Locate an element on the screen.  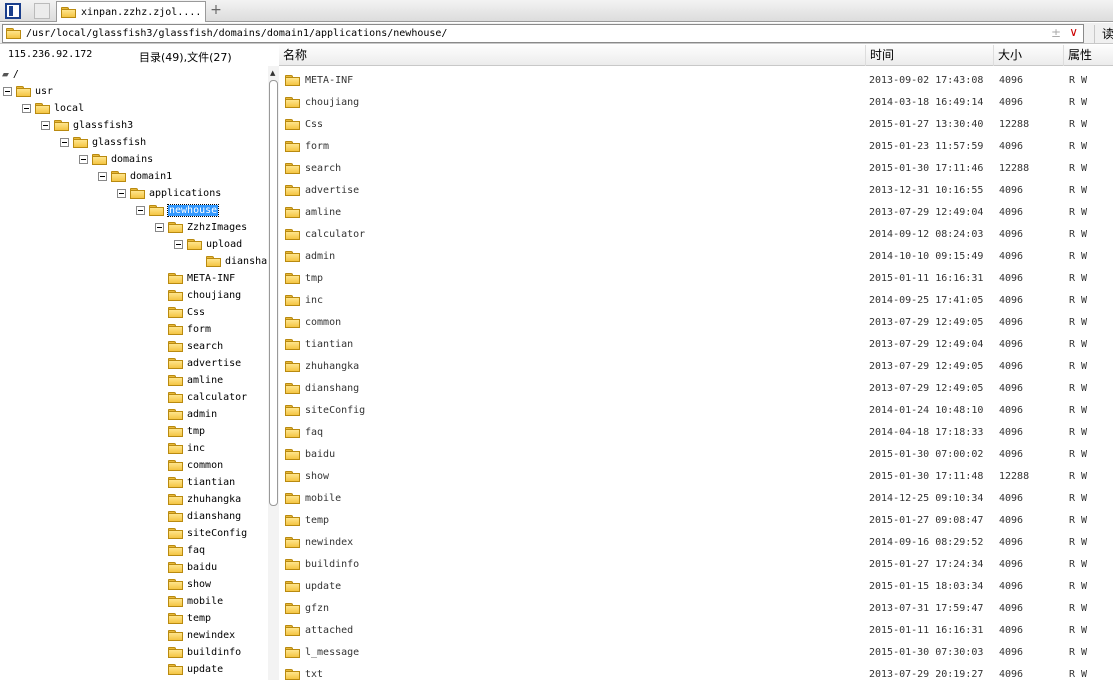
tree-item: domains is located at coordinates (116, 159).